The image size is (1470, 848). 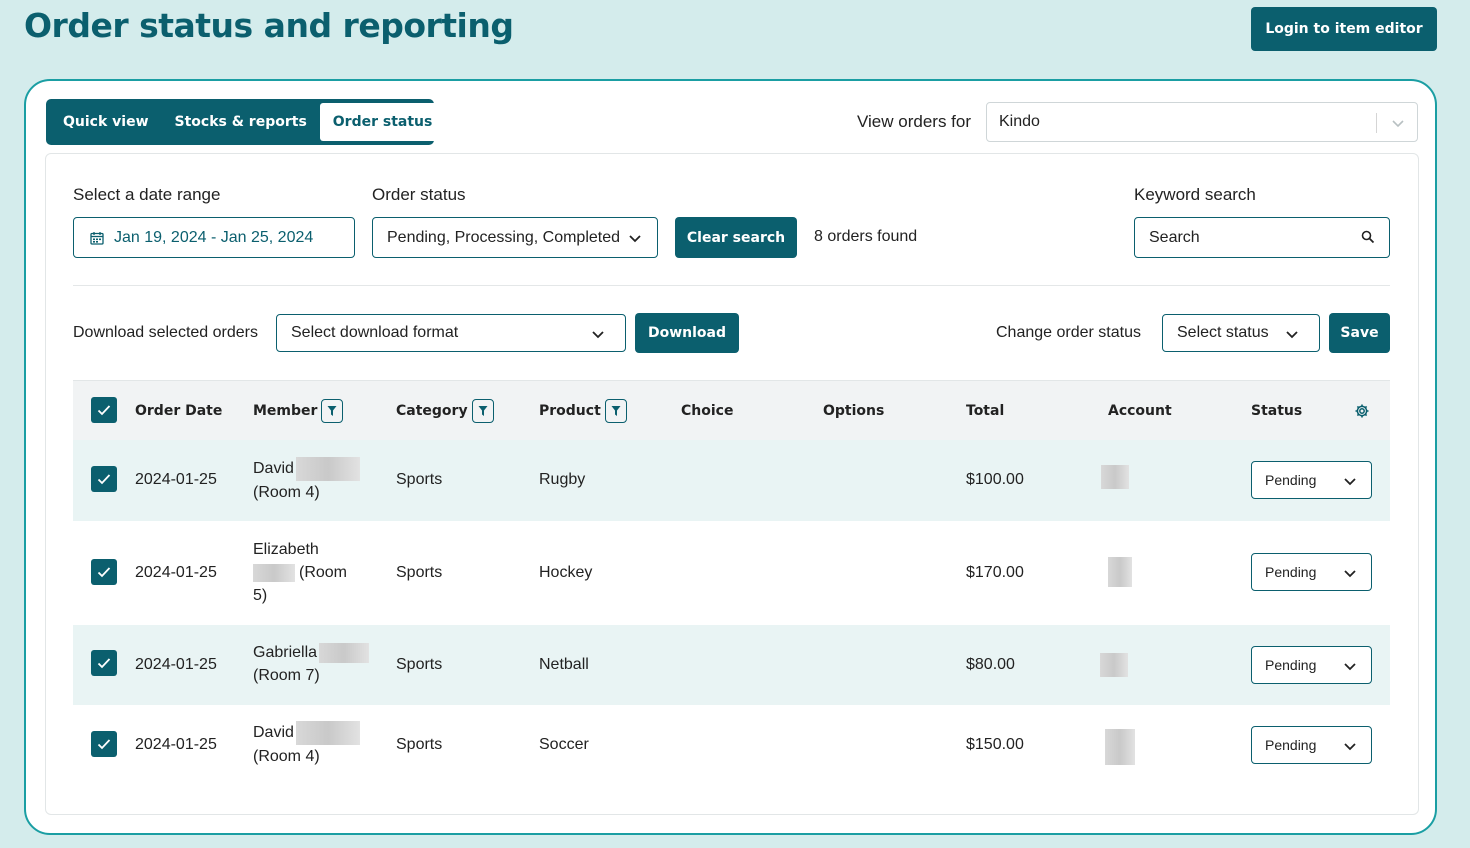 I want to click on download-format-select: Select download format, so click(x=451, y=333).